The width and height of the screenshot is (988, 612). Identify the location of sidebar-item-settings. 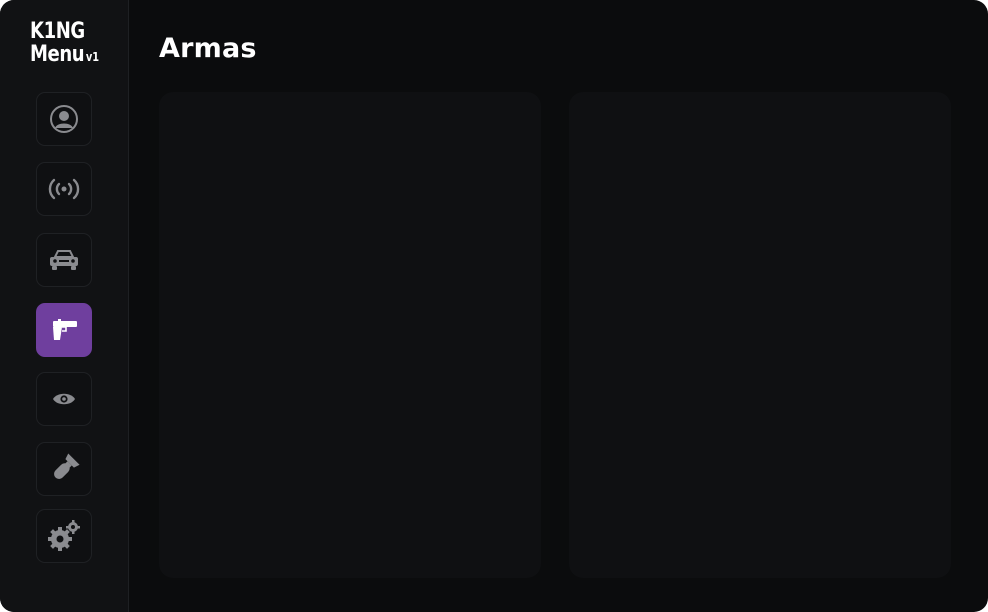
(64, 536).